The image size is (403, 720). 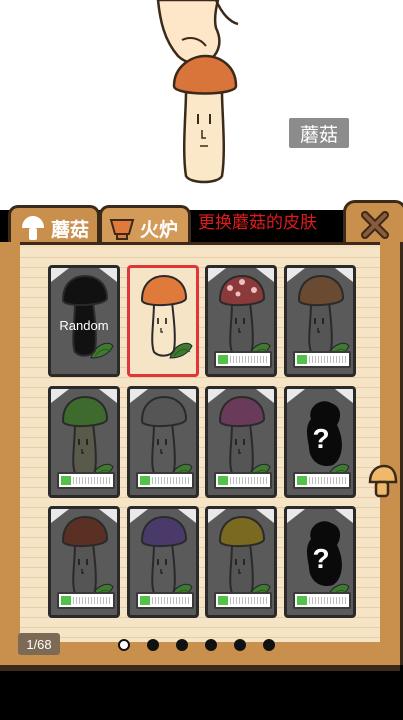 I want to click on close-button, so click(x=373, y=223).